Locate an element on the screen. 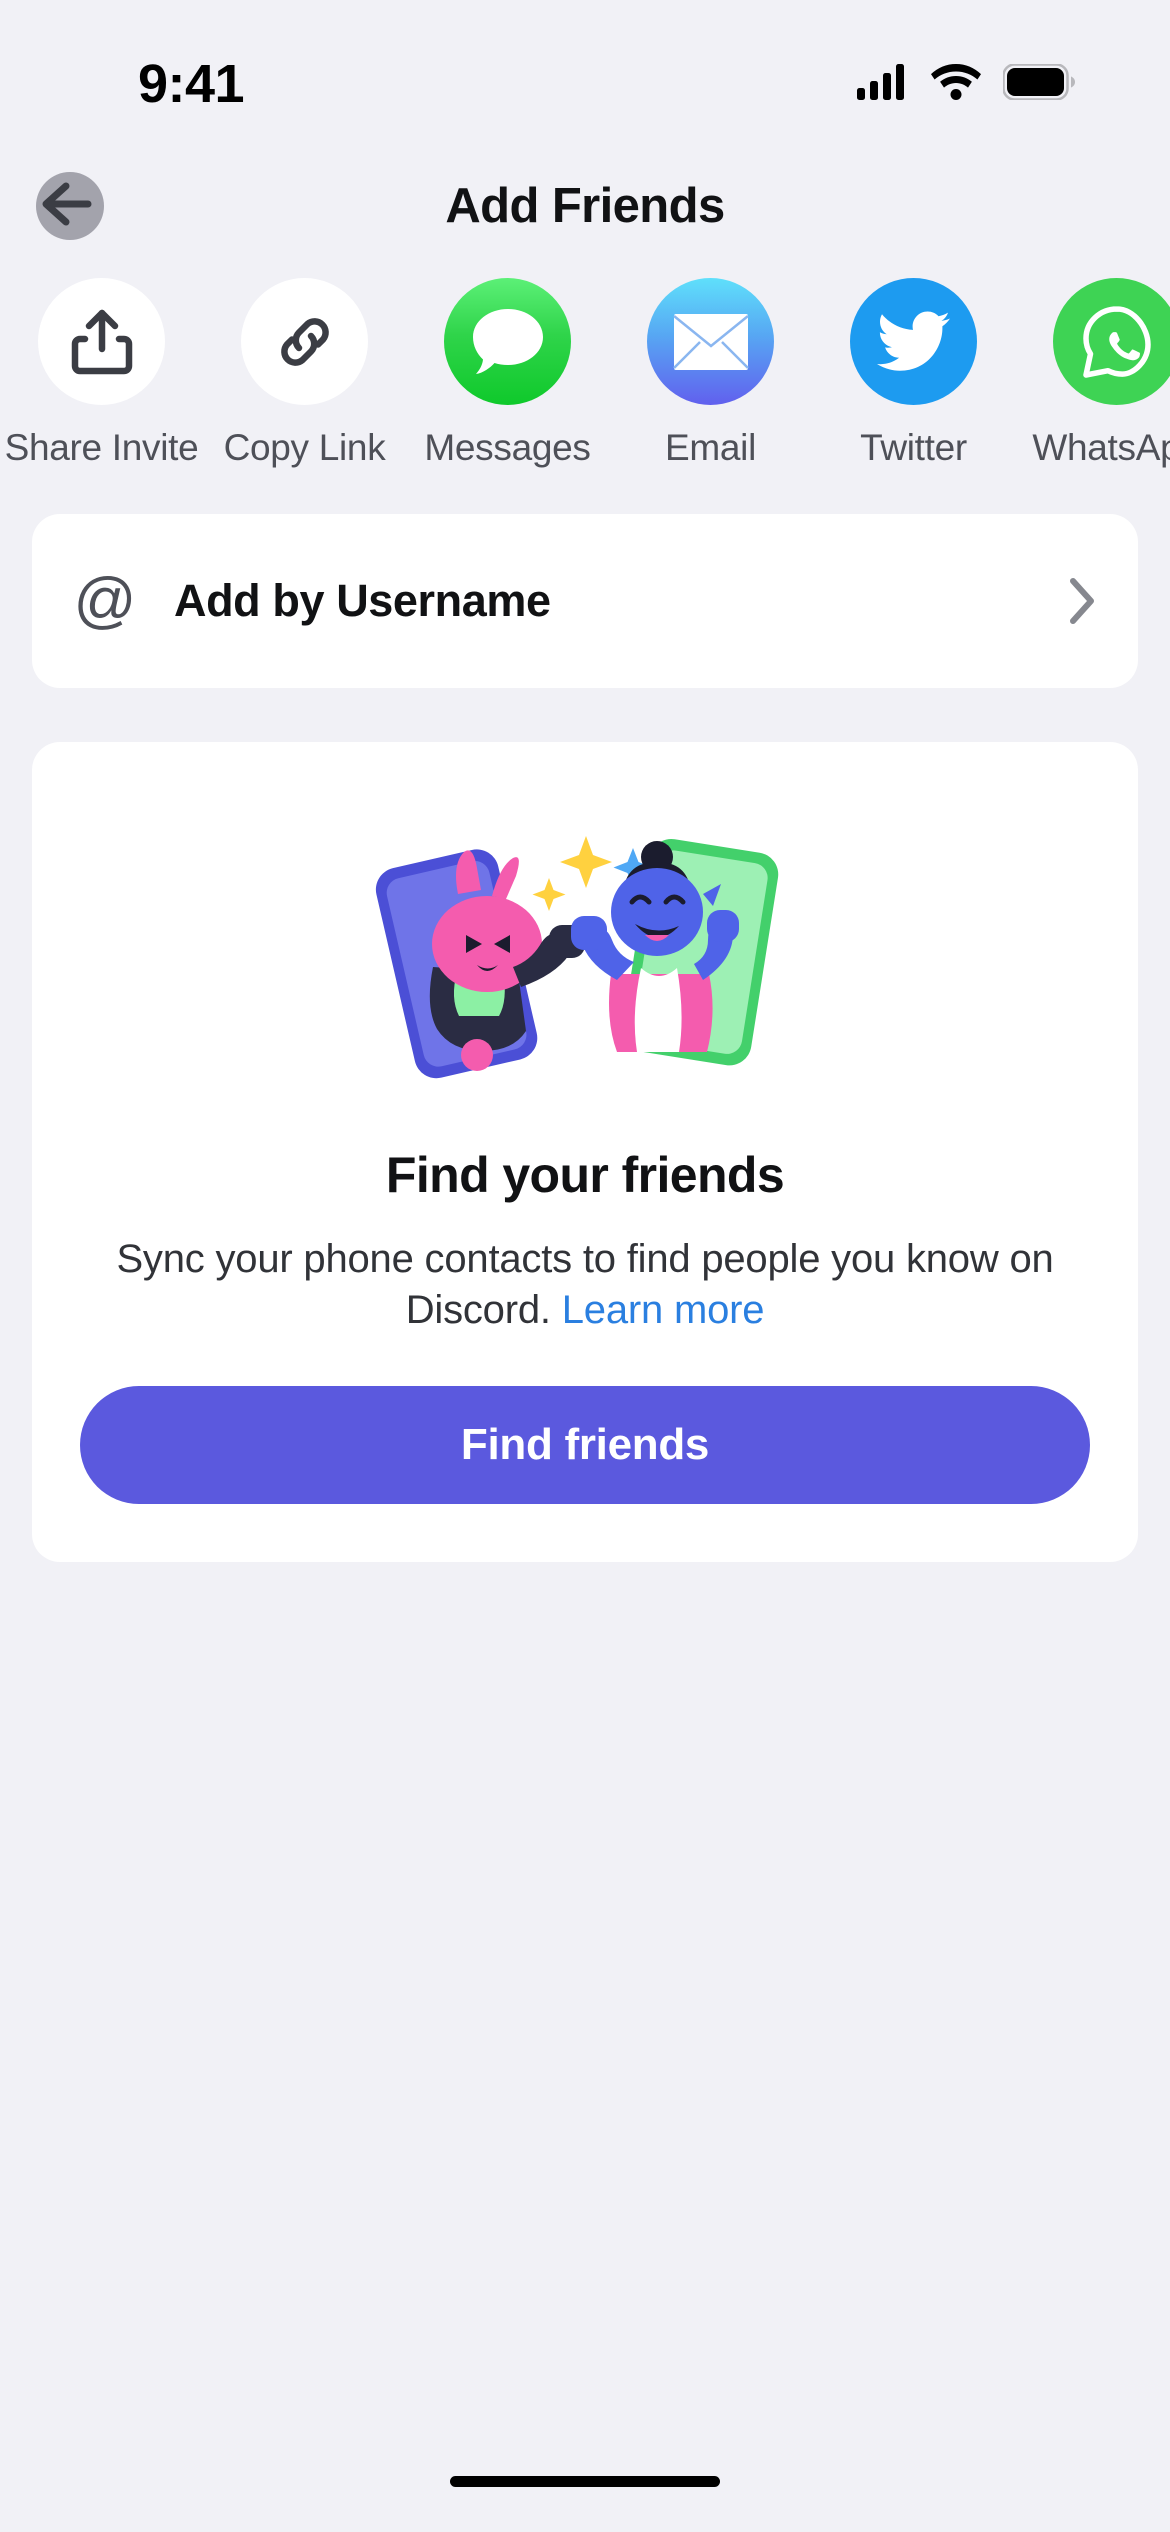 This screenshot has width=1170, height=2532. share-option-whatsapp: WhatsApp is located at coordinates (1092, 373).